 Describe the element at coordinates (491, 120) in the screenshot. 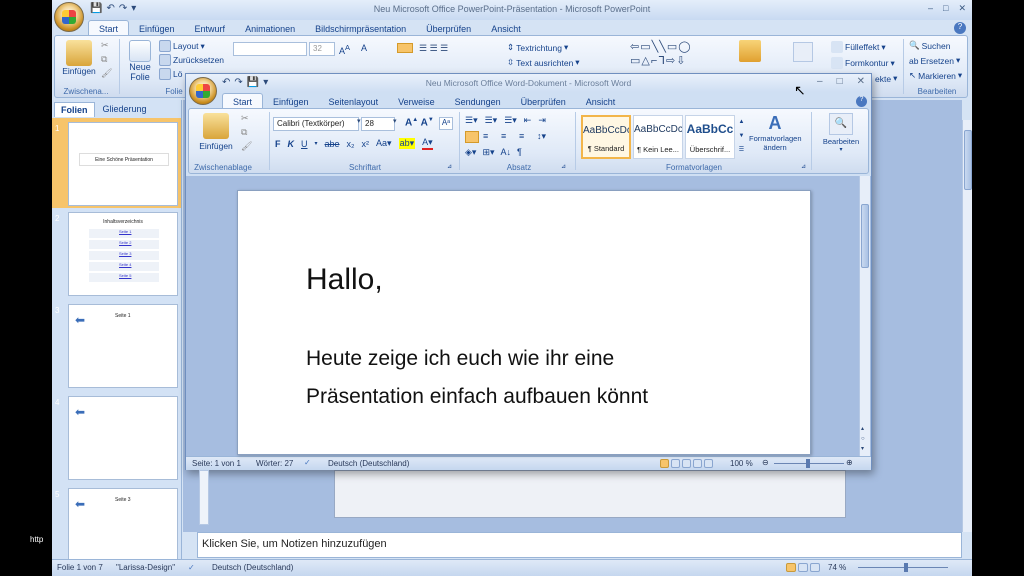

I see `numbering-icon: ☰▾` at that location.